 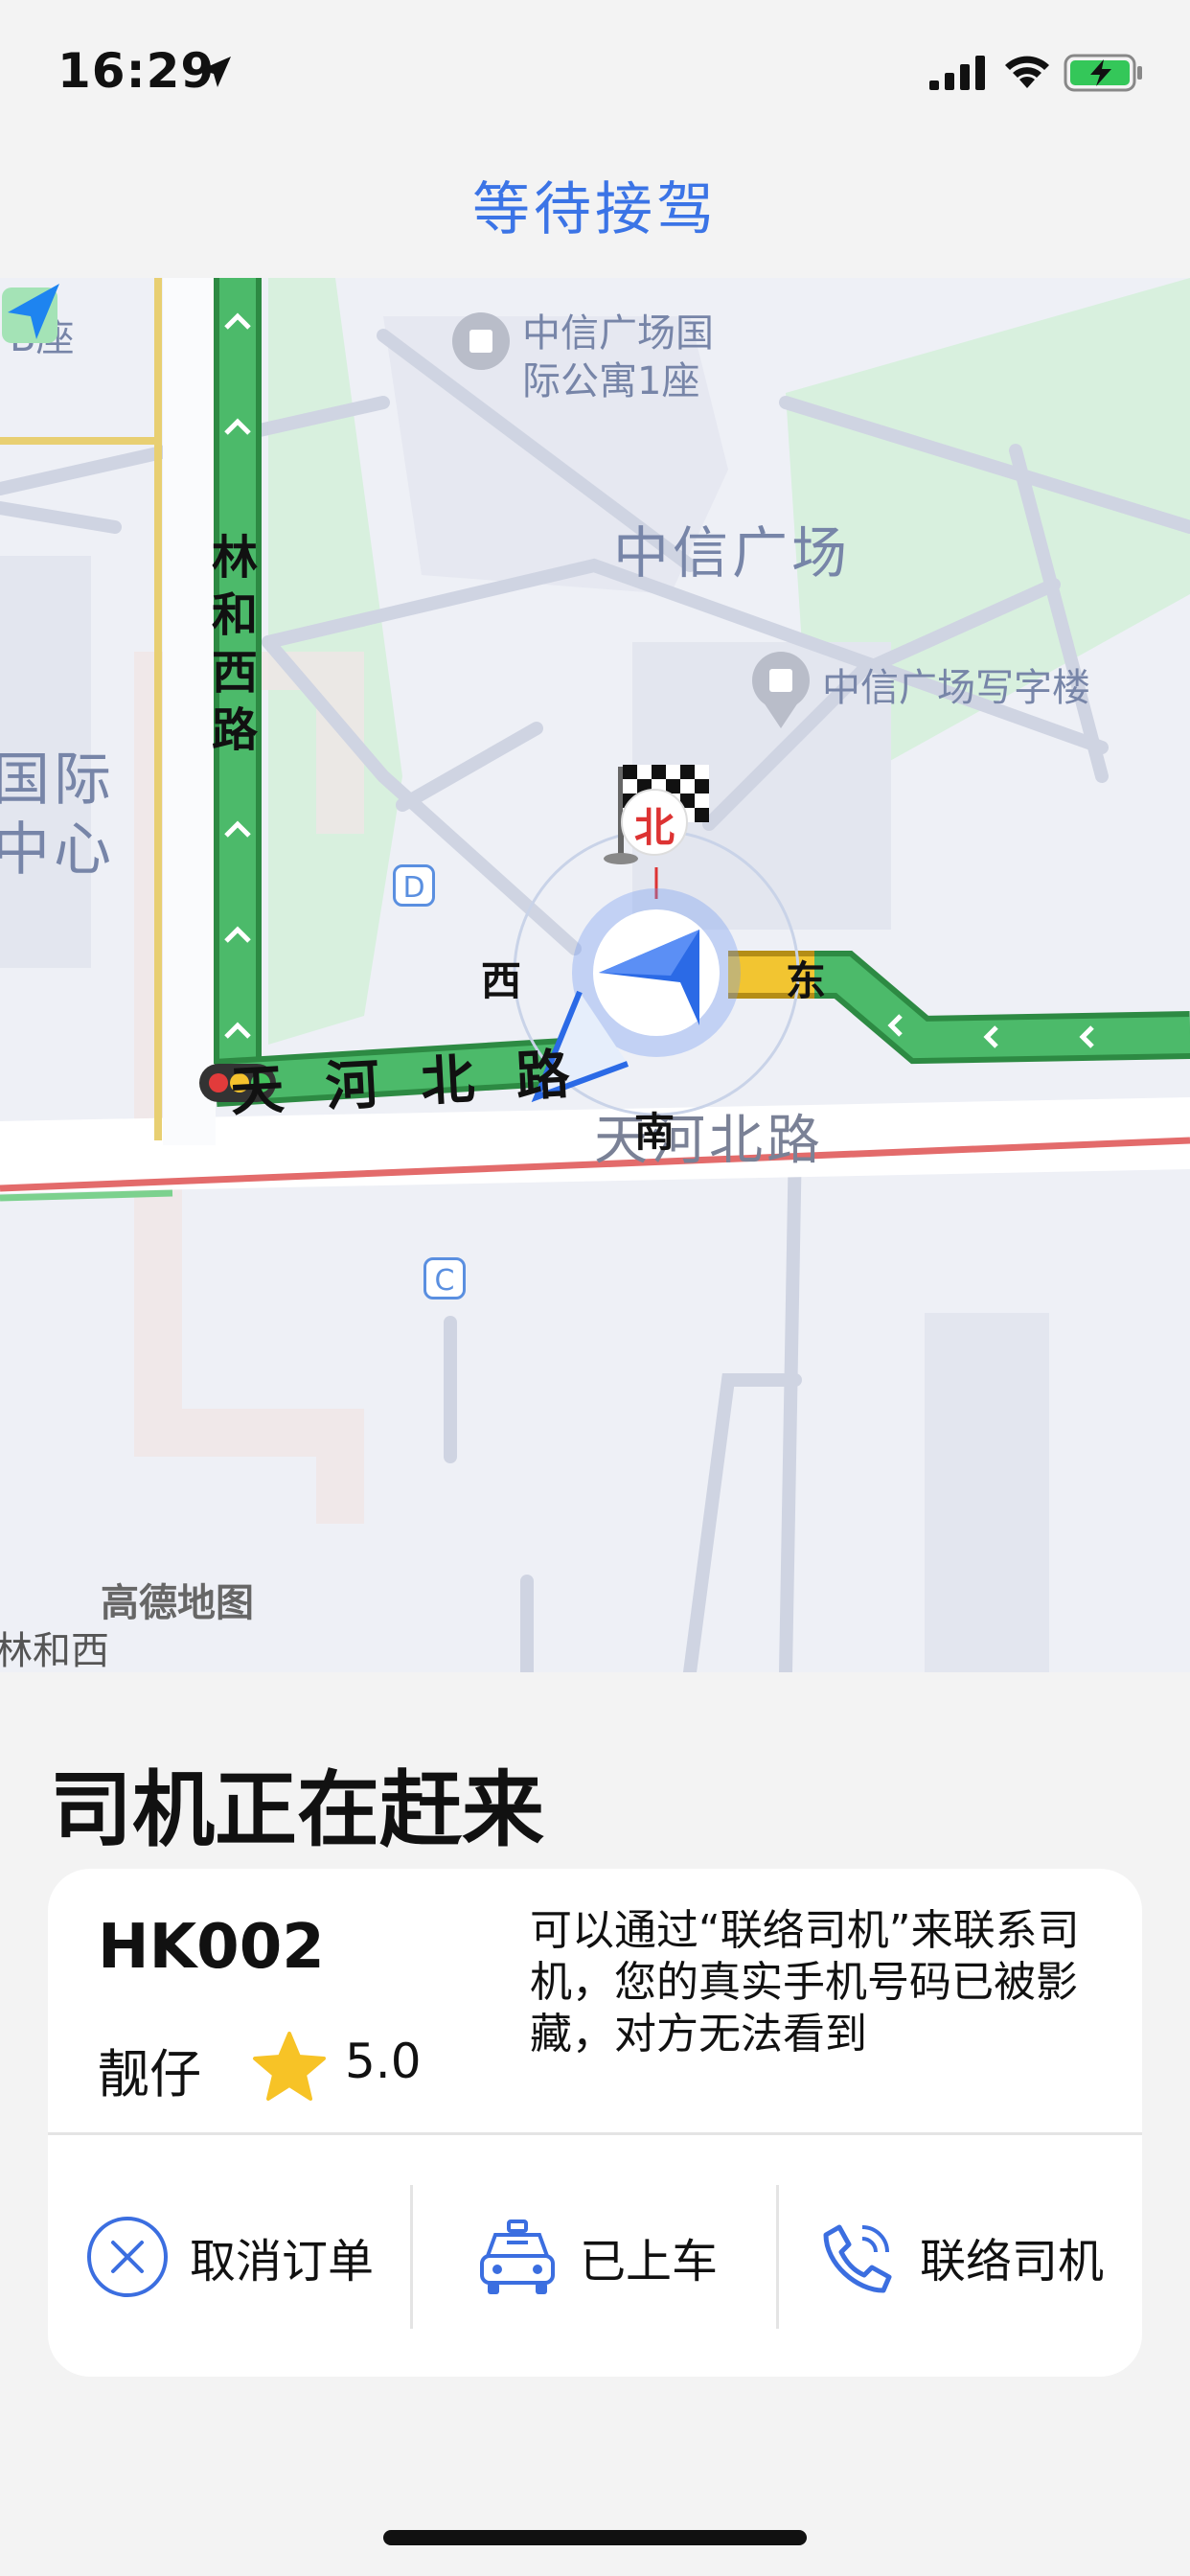 I want to click on status-bar: 16:29, so click(x=595, y=72).